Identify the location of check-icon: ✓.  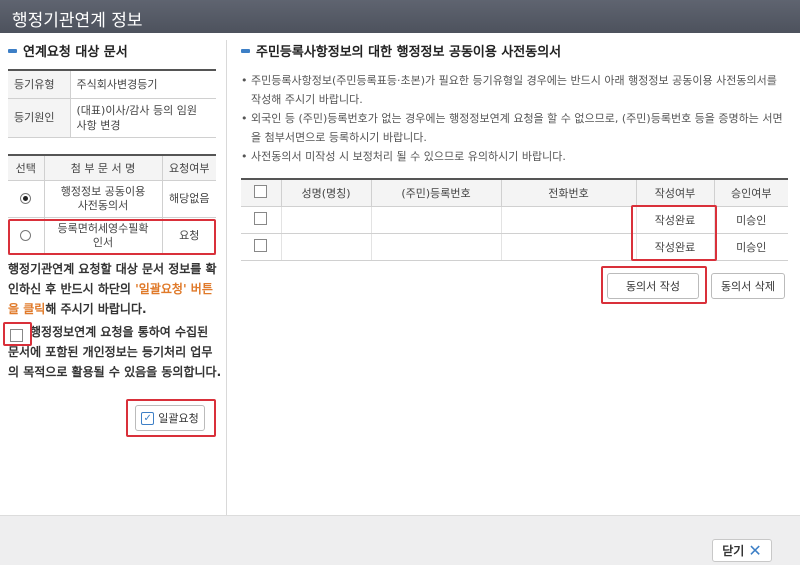
(148, 418).